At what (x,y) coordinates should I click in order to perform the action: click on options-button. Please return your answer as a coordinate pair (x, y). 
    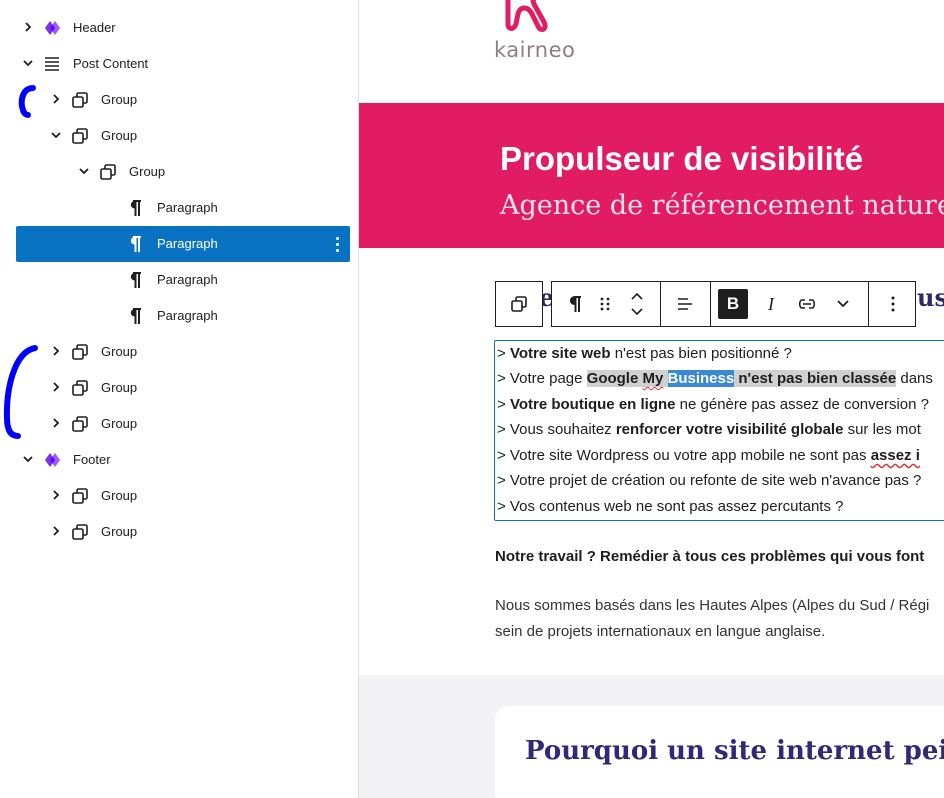
    Looking at the image, I should click on (893, 304).